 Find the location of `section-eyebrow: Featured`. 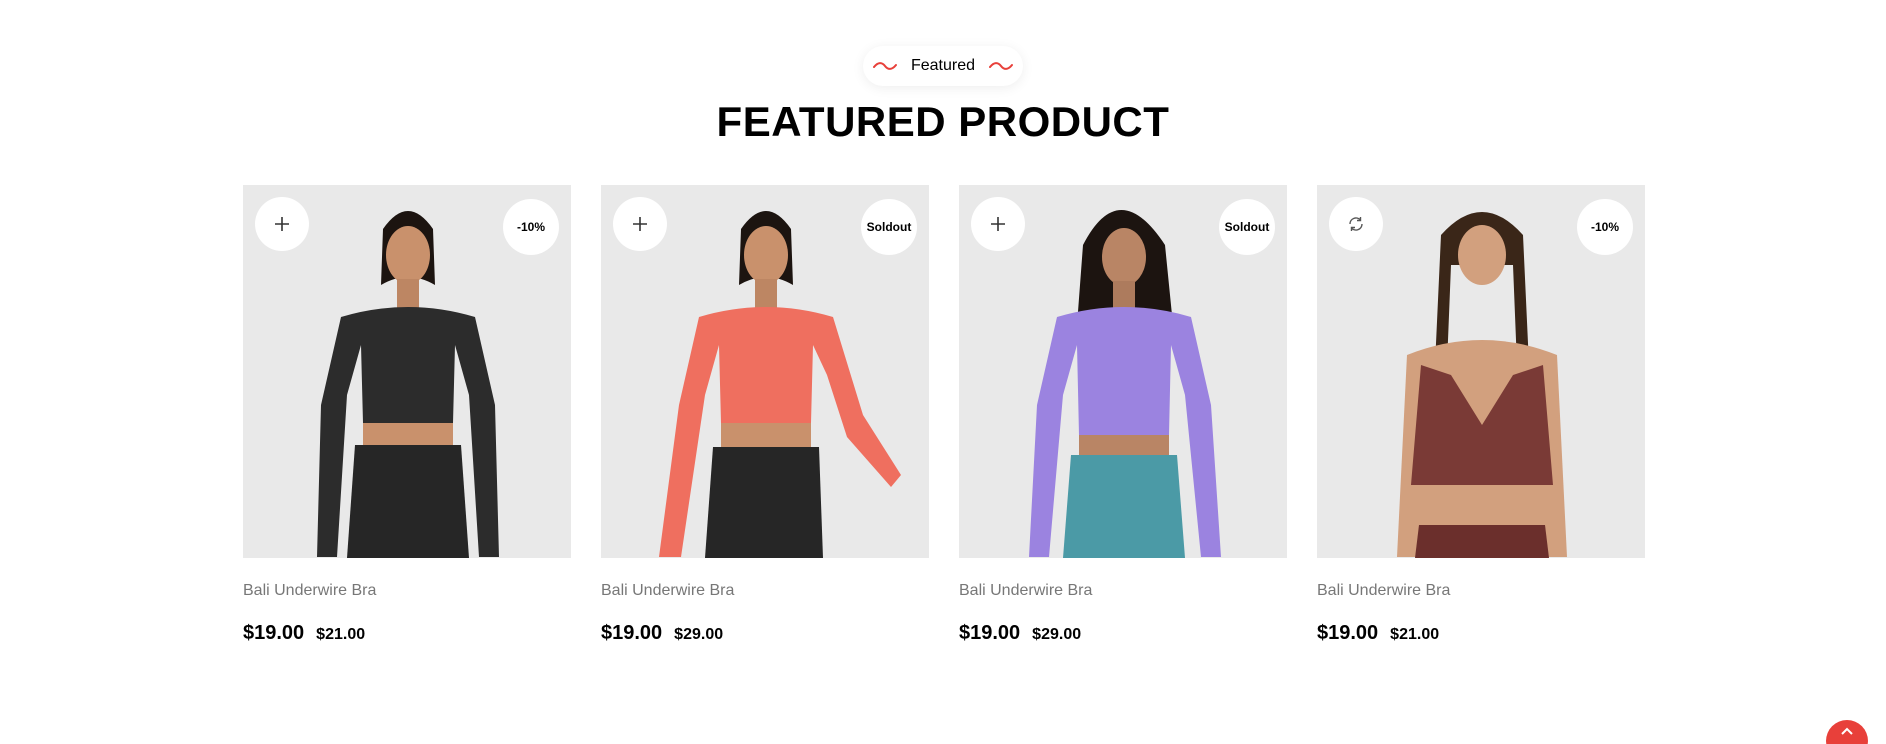

section-eyebrow: Featured is located at coordinates (943, 66).